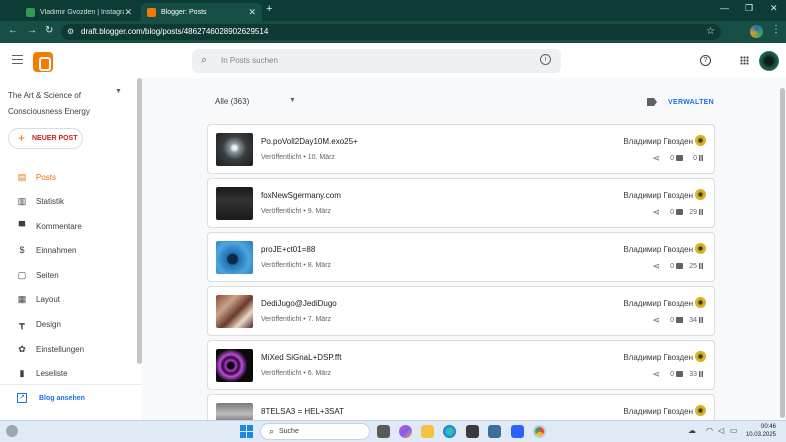 The image size is (786, 442). What do you see at coordinates (50, 201) in the screenshot?
I see `sidebar-item-label: Statistik` at bounding box center [50, 201].